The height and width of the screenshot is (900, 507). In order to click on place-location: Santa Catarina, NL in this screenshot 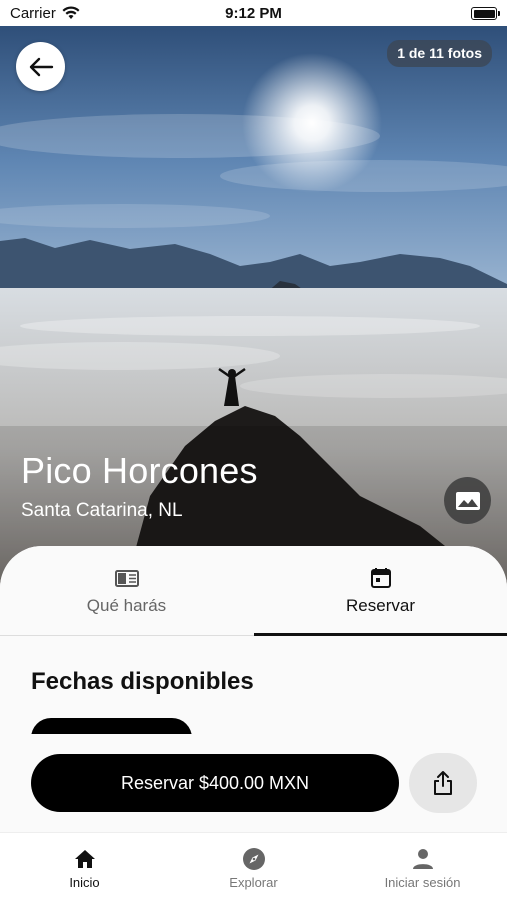, I will do `click(102, 510)`.